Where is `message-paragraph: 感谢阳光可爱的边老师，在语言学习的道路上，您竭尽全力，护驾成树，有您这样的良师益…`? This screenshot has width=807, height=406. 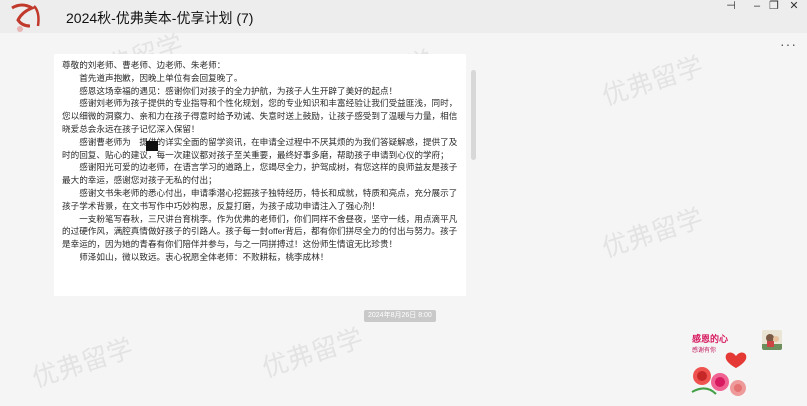
message-paragraph: 感谢阳光可爱的边老师，在语言学习的道路上，您竭尽全力，护驾成树，有您这样的良师益… is located at coordinates (260, 174).